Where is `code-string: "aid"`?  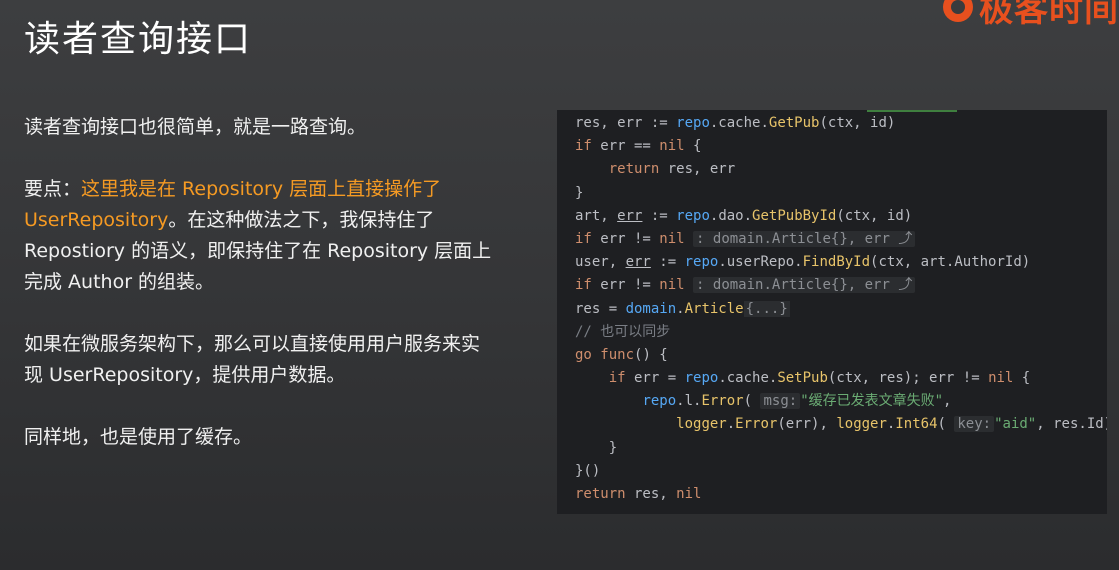 code-string: "aid" is located at coordinates (1015, 424).